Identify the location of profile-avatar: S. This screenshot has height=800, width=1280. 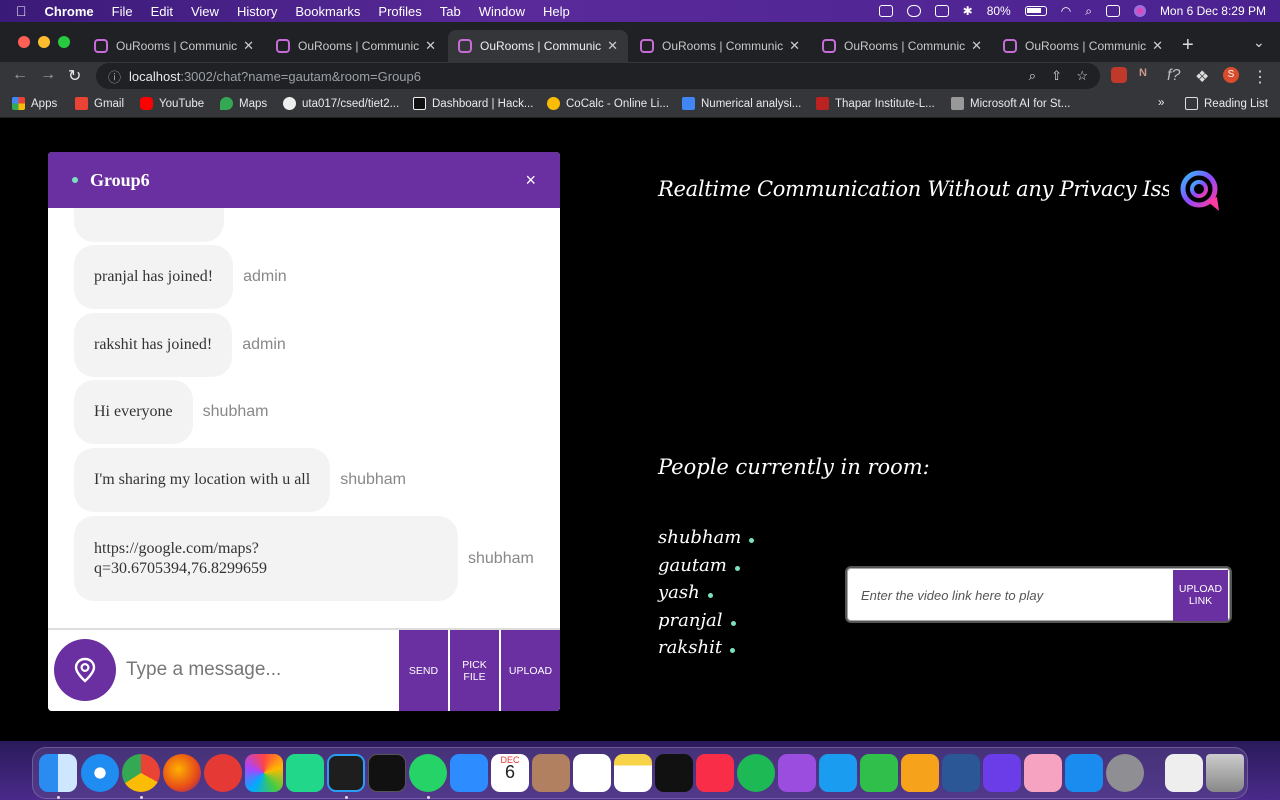
(1231, 75).